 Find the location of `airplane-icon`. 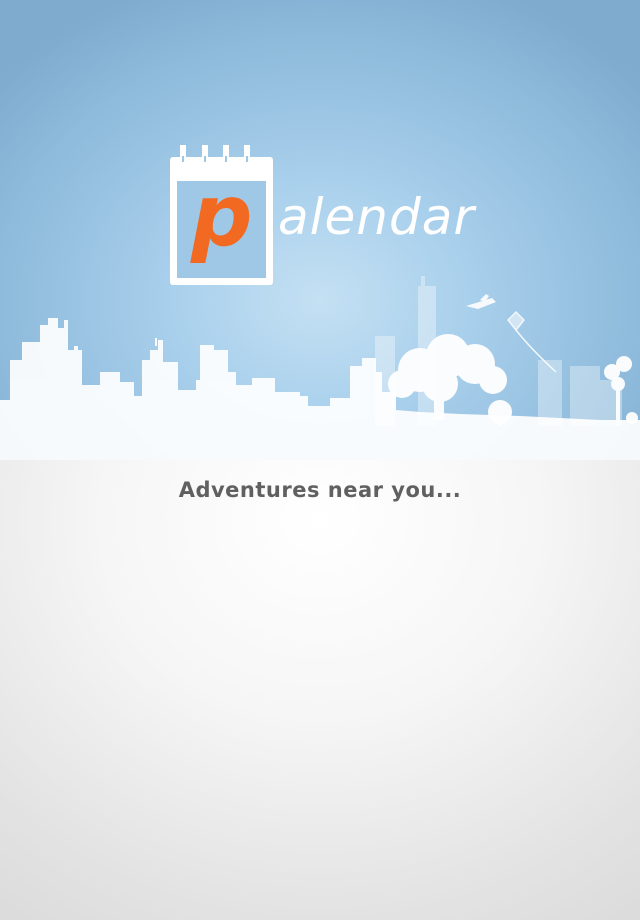

airplane-icon is located at coordinates (481, 301).